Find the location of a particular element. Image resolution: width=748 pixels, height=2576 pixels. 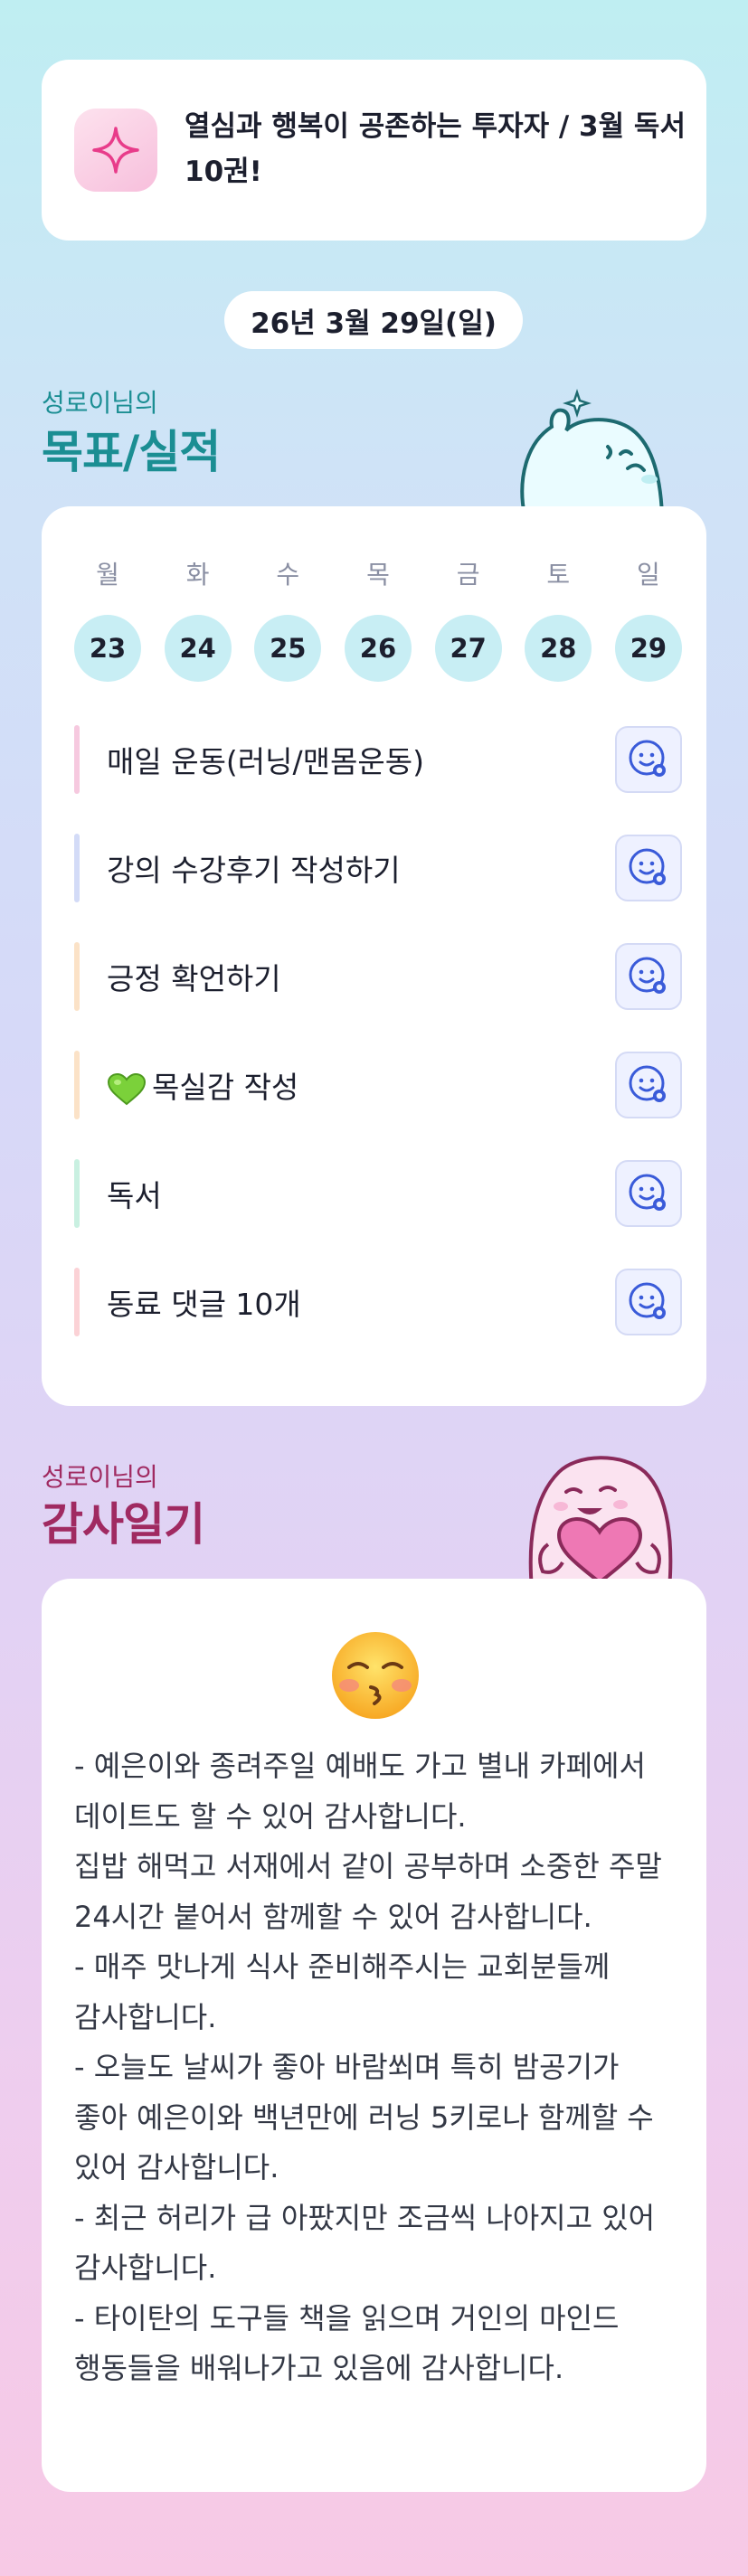

task-row: 강의 수강후기 작성하기 is located at coordinates (378, 868).